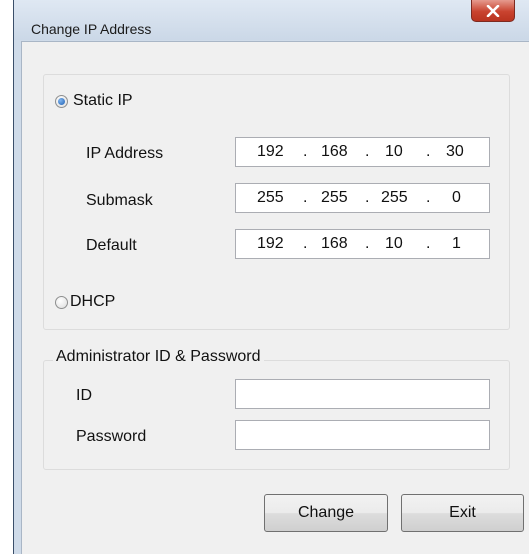  I want to click on static-ip-label: Static IP, so click(103, 100).